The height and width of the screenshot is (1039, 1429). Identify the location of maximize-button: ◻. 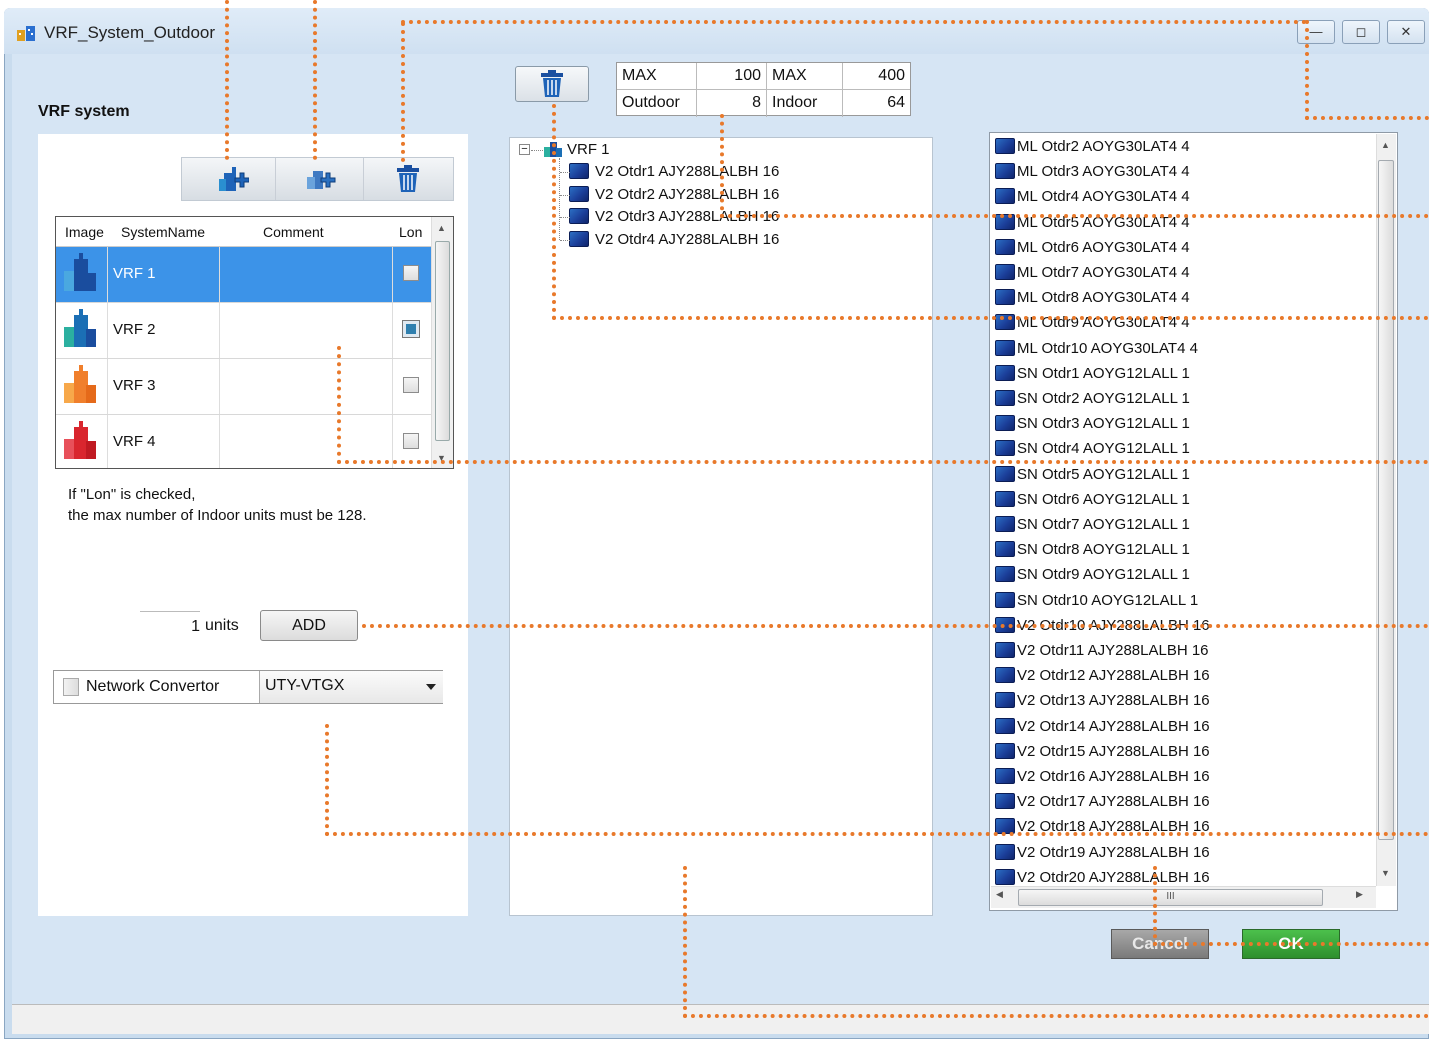
(1361, 32).